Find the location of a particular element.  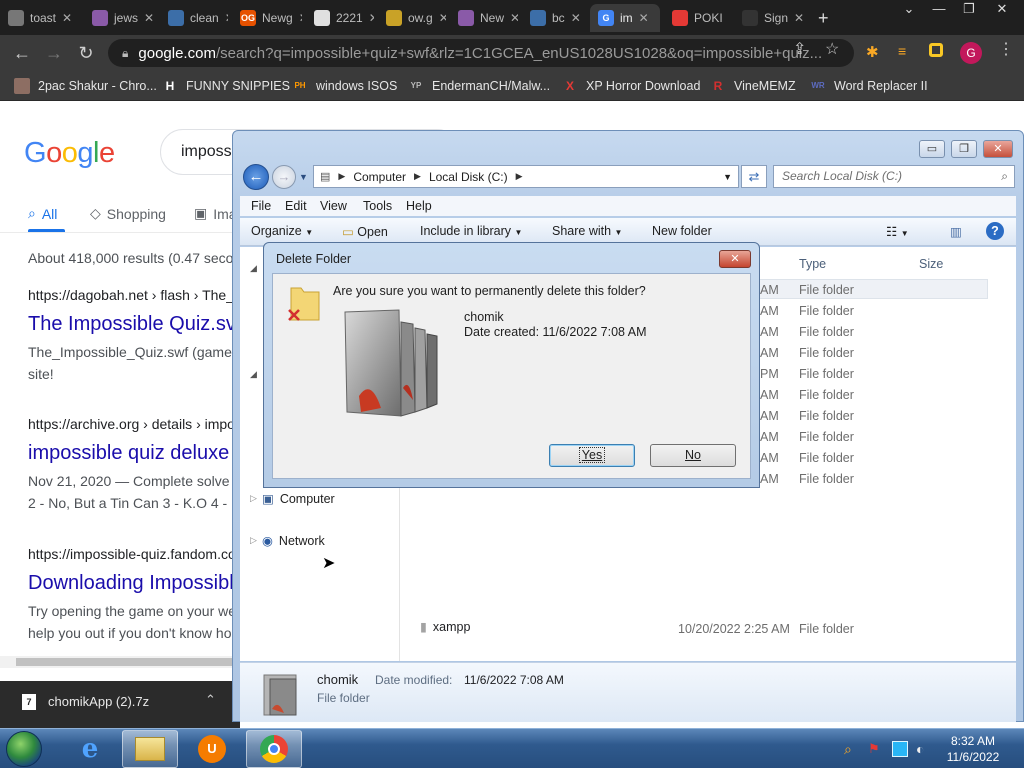

menu-view: View is located at coordinates (333, 206).